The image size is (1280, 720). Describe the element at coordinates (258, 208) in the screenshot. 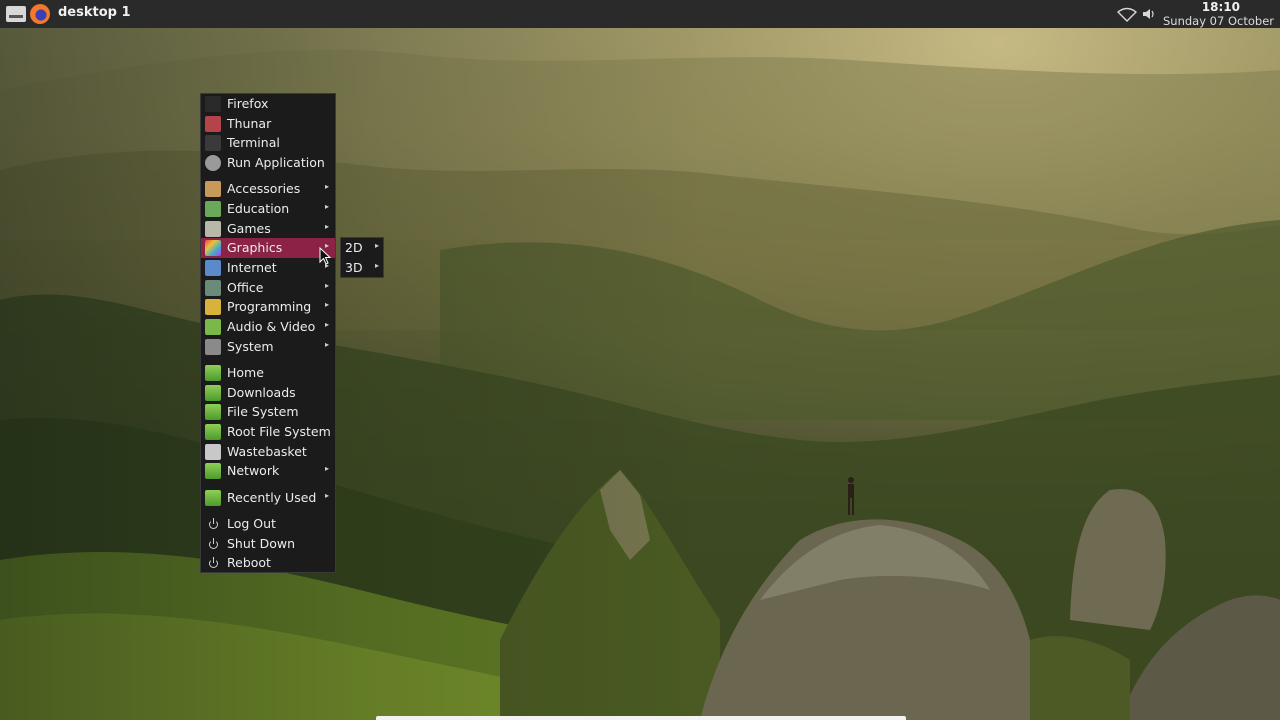

I see `menu-item-label: Education` at that location.